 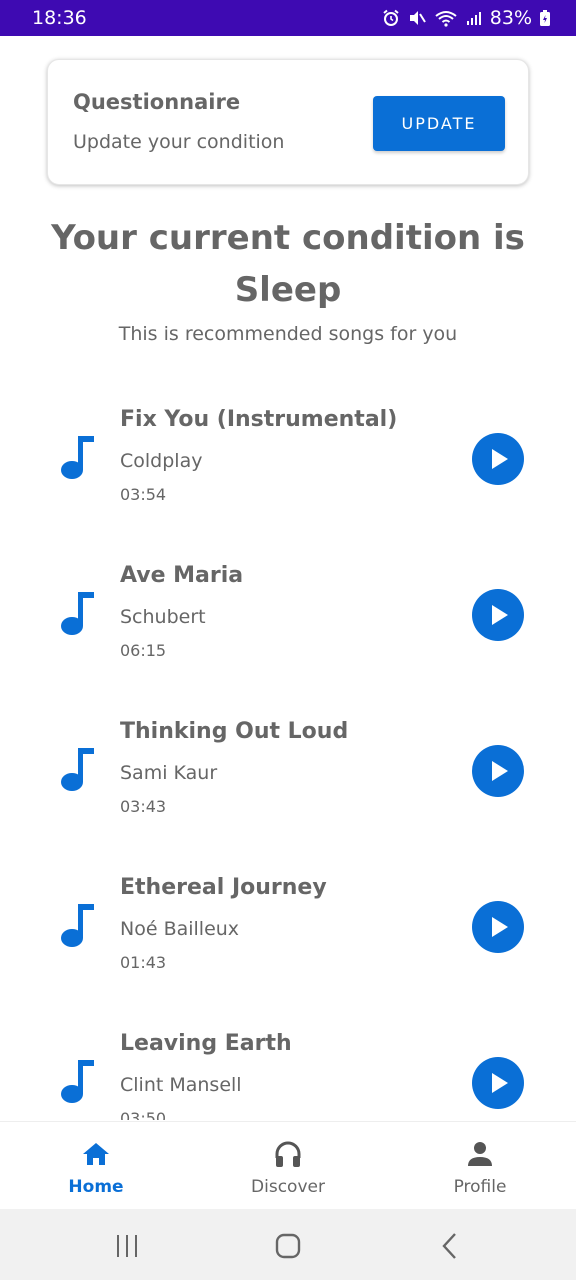 What do you see at coordinates (451, 1246) in the screenshot?
I see `back-icon` at bounding box center [451, 1246].